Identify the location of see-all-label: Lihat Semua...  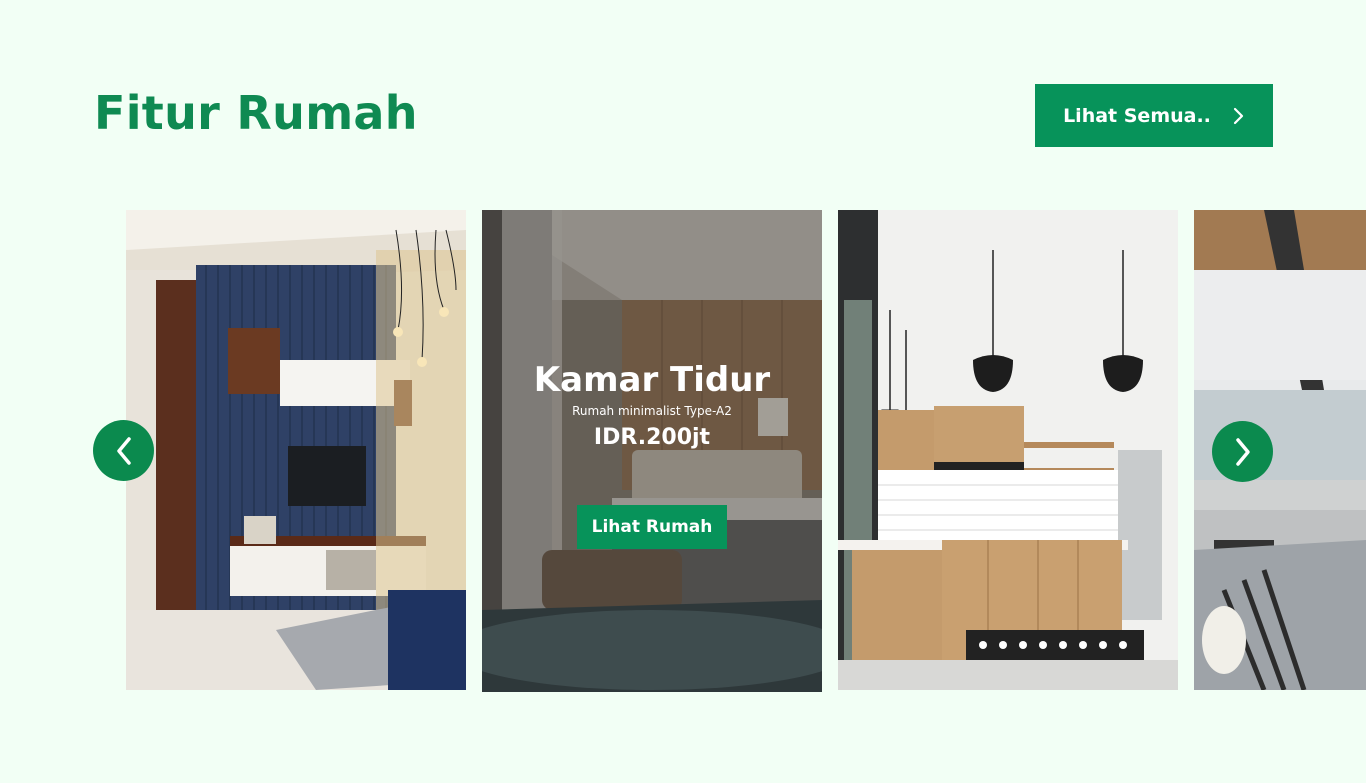
(1137, 115).